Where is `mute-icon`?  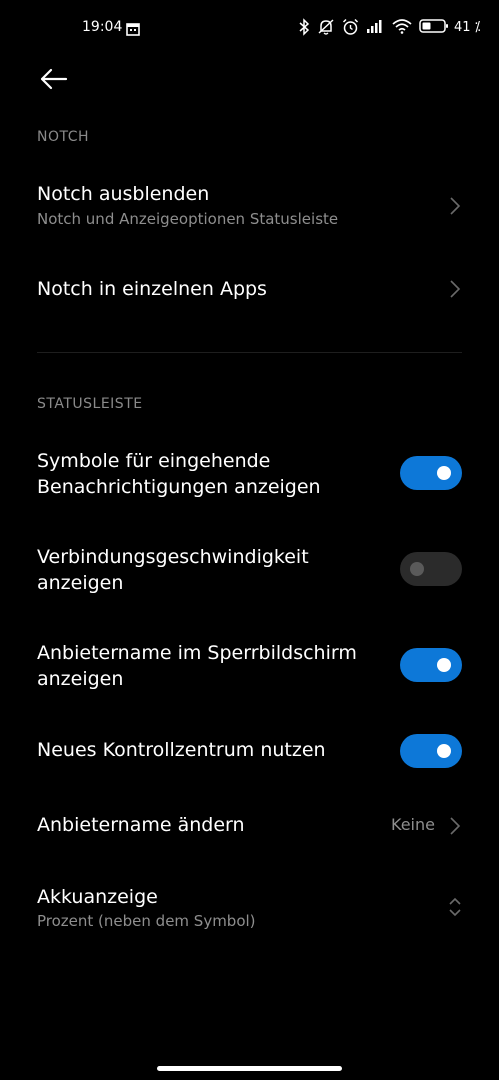
mute-icon is located at coordinates (326, 27).